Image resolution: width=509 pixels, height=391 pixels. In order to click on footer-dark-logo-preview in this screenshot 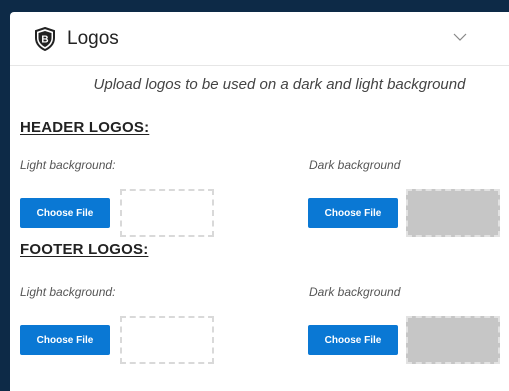, I will do `click(453, 340)`.